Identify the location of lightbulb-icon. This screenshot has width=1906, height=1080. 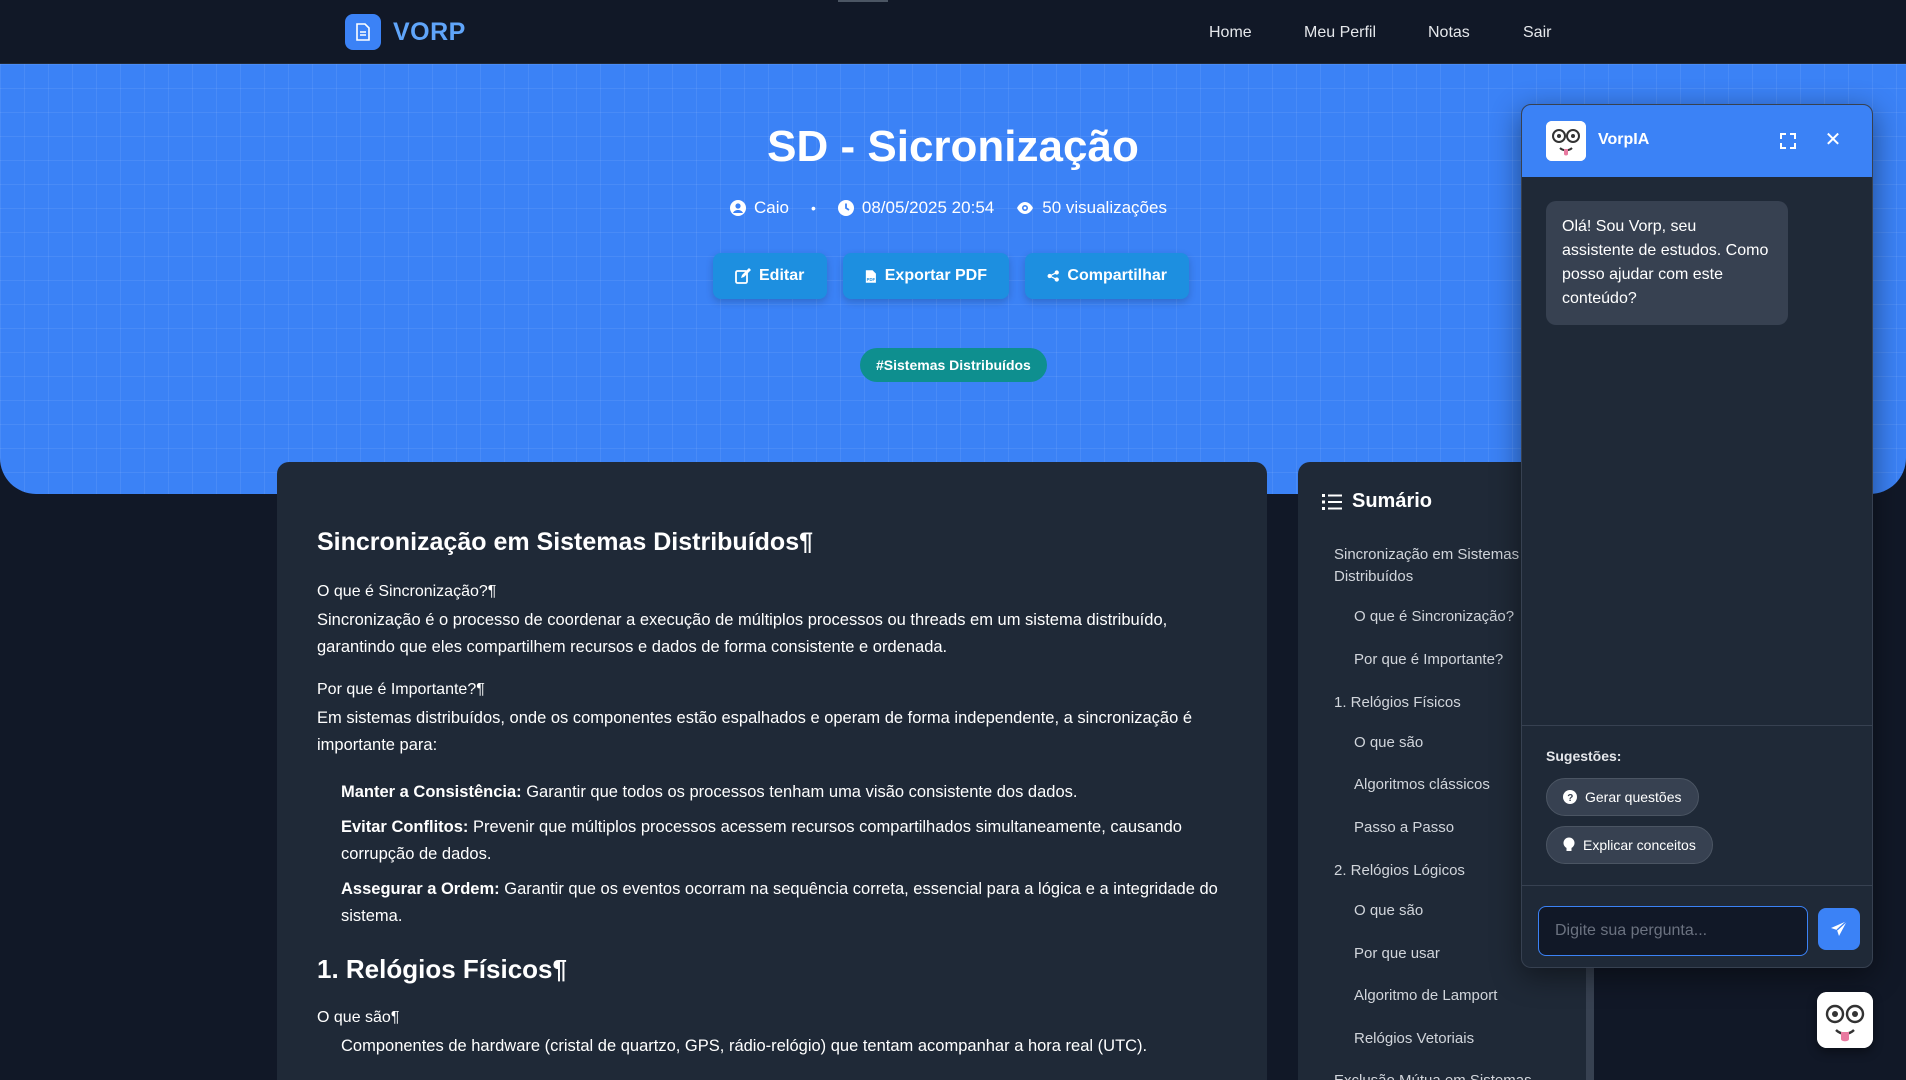
(1569, 844).